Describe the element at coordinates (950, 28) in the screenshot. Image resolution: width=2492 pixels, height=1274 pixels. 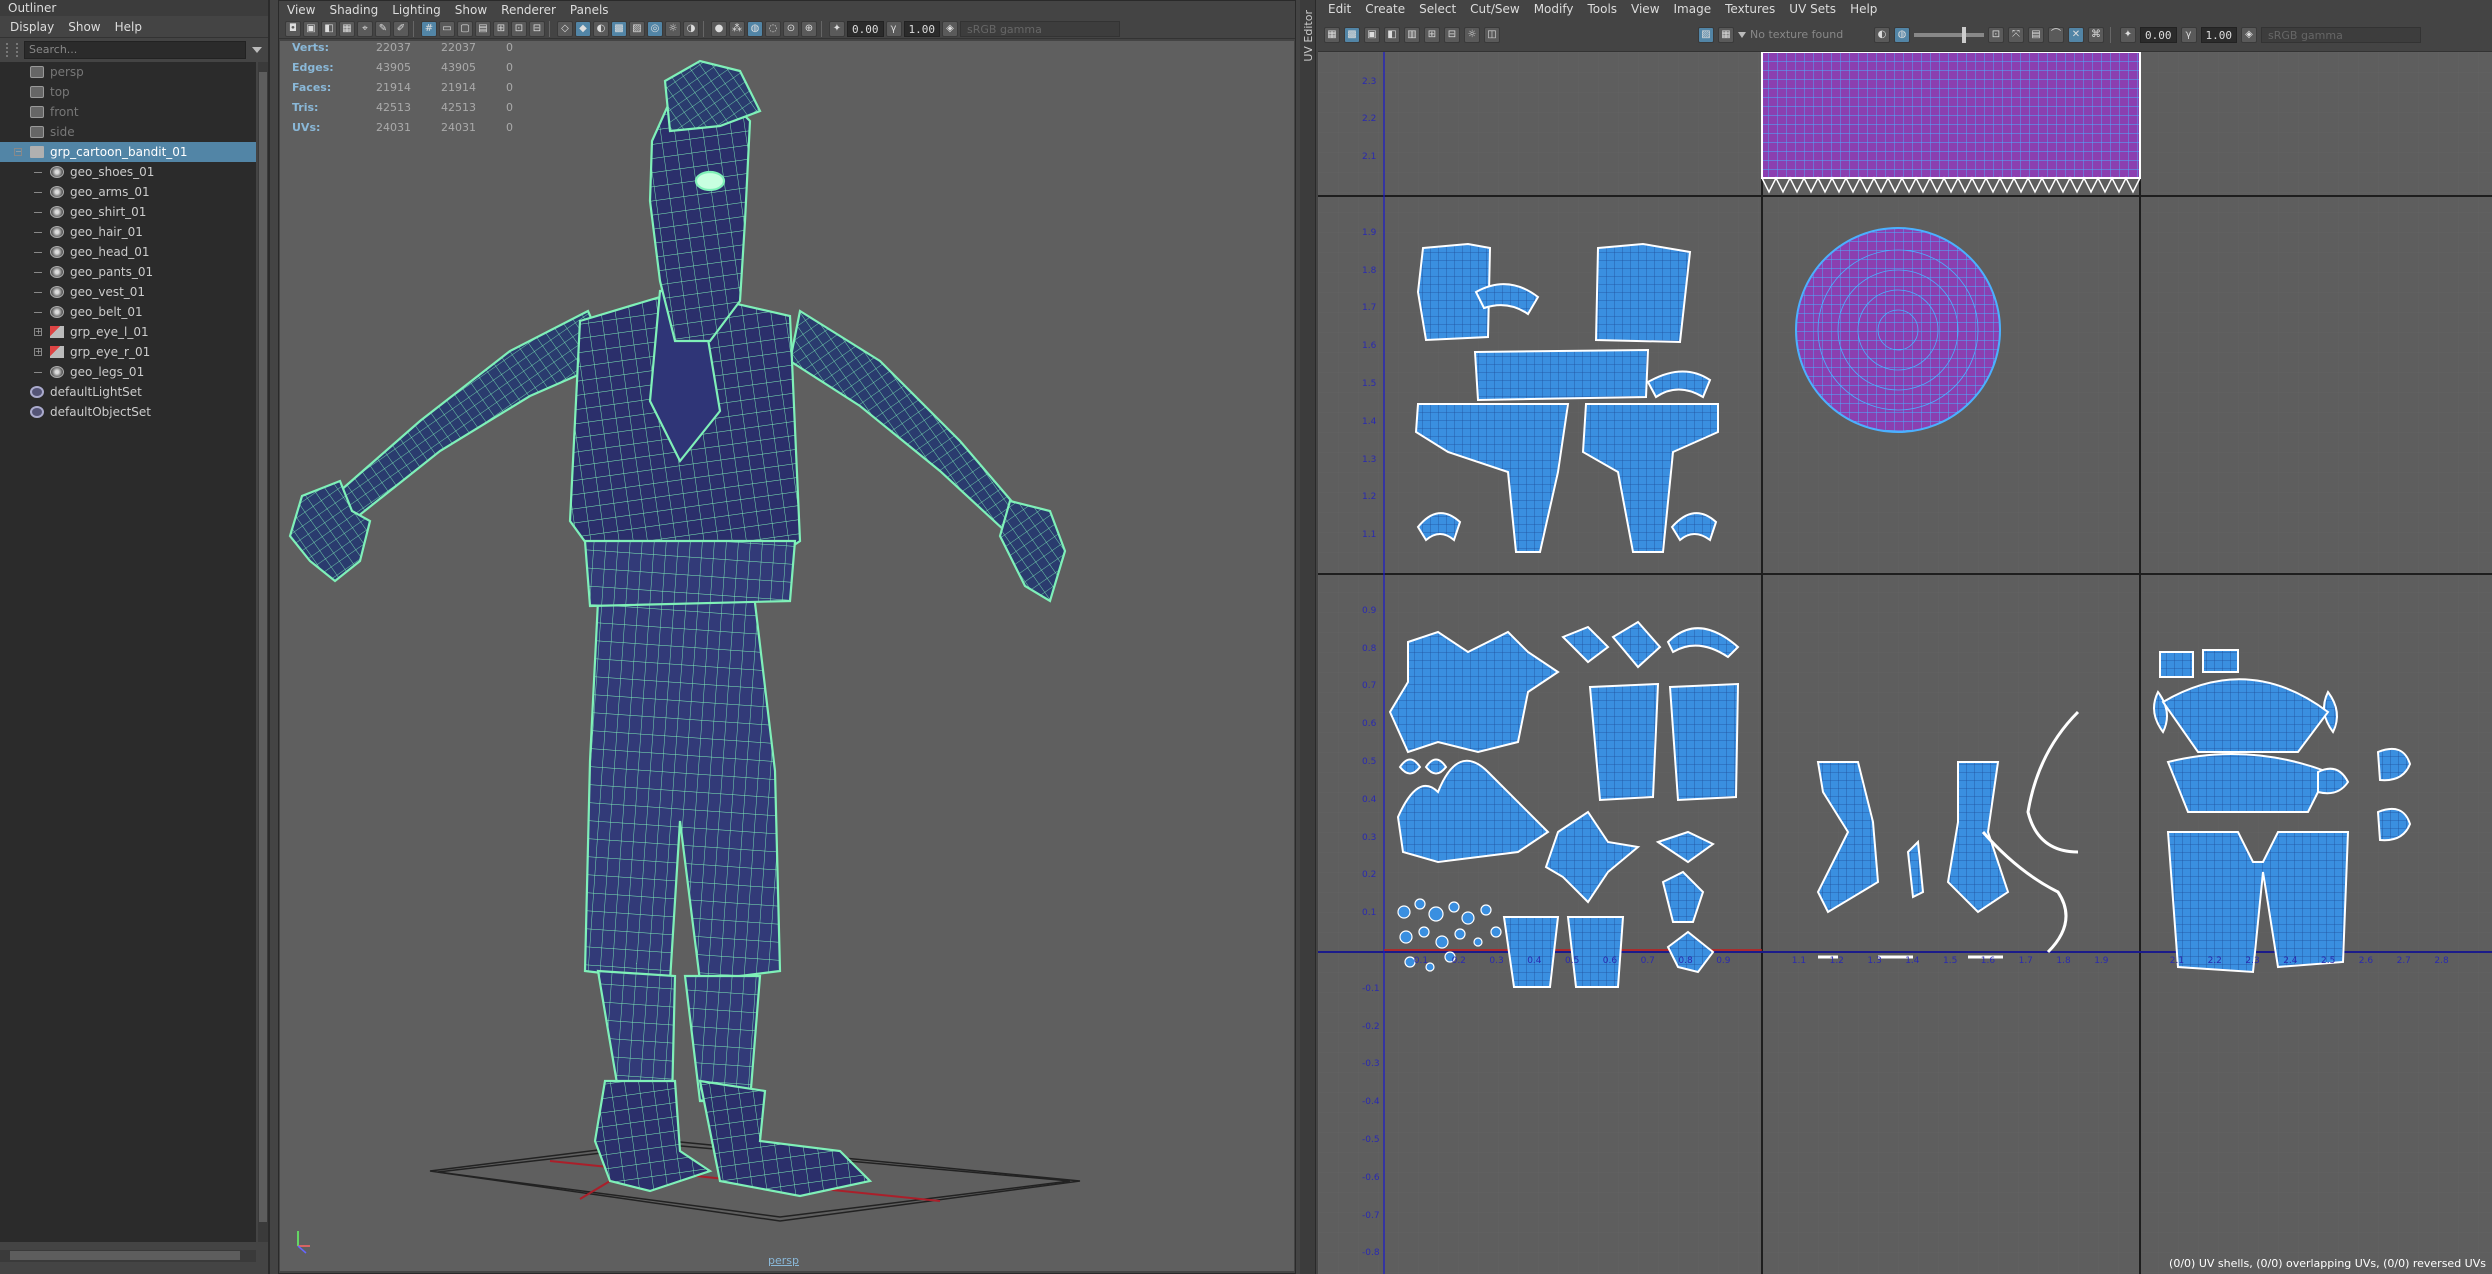
I see `color-management-icon: ◈` at that location.